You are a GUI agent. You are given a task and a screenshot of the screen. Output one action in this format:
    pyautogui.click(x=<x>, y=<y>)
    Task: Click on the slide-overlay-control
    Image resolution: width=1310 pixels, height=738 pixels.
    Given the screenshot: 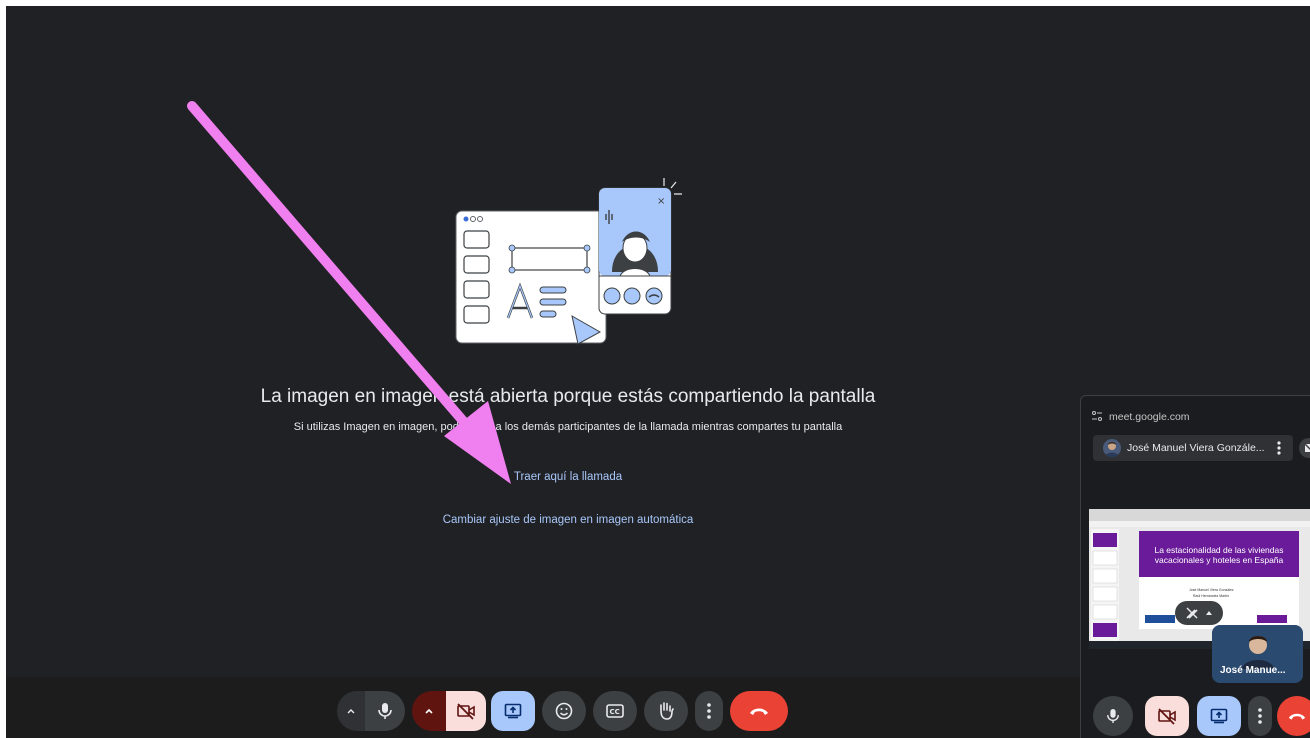 What is the action you would take?
    pyautogui.click(x=1199, y=613)
    